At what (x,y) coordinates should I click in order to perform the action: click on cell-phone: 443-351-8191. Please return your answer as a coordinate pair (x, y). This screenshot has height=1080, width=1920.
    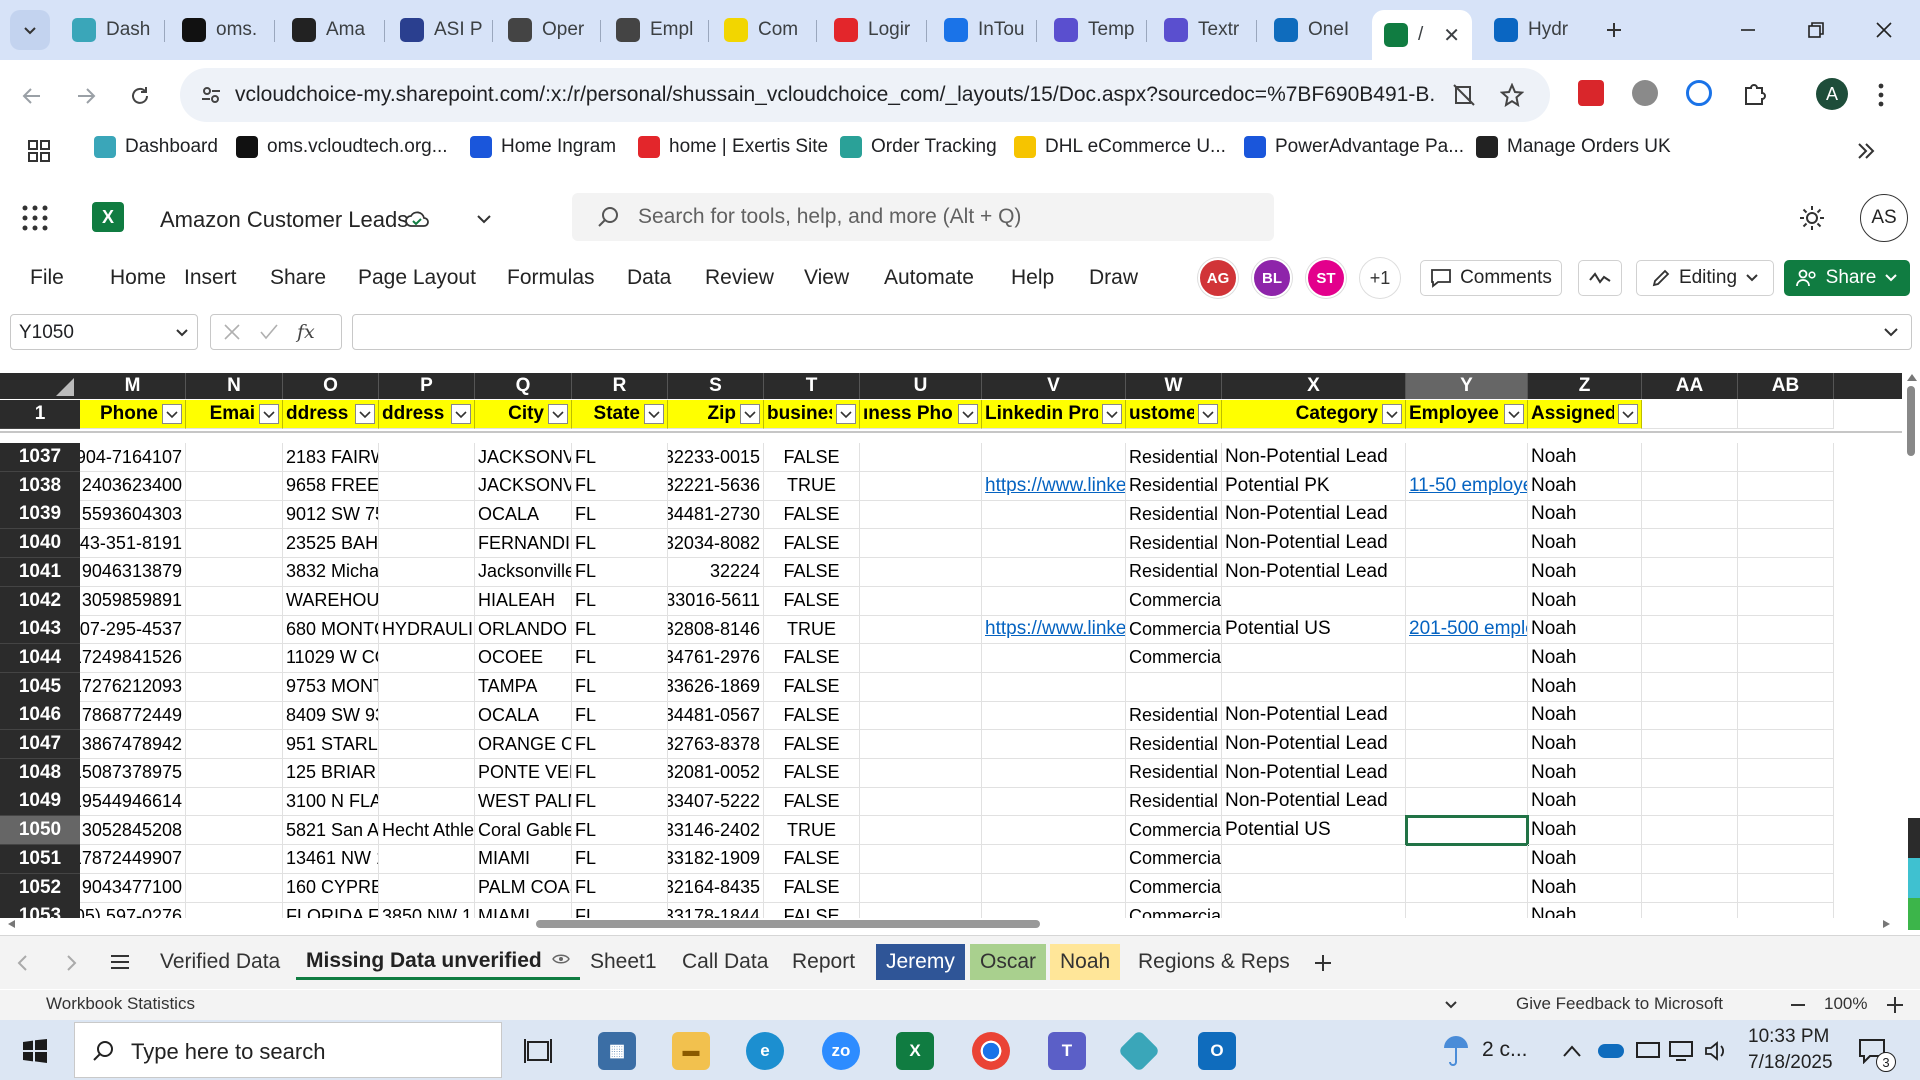
    Looking at the image, I should click on (133, 544).